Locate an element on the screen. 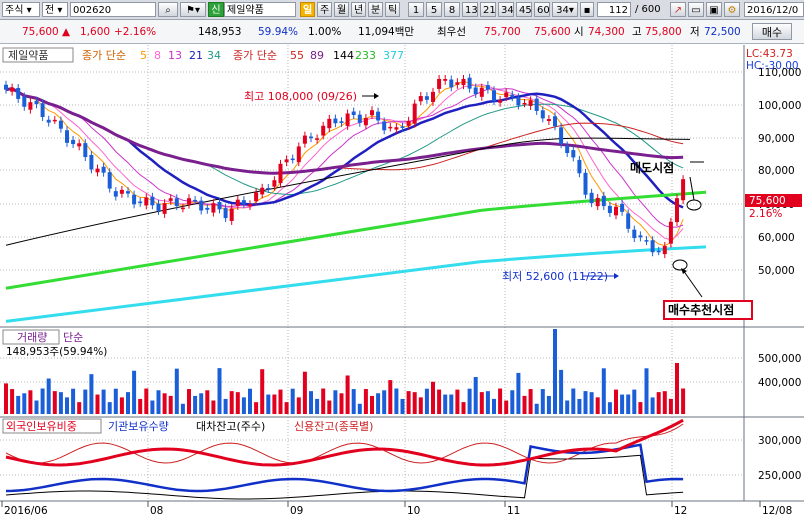  count-input: 112 is located at coordinates (614, 9).